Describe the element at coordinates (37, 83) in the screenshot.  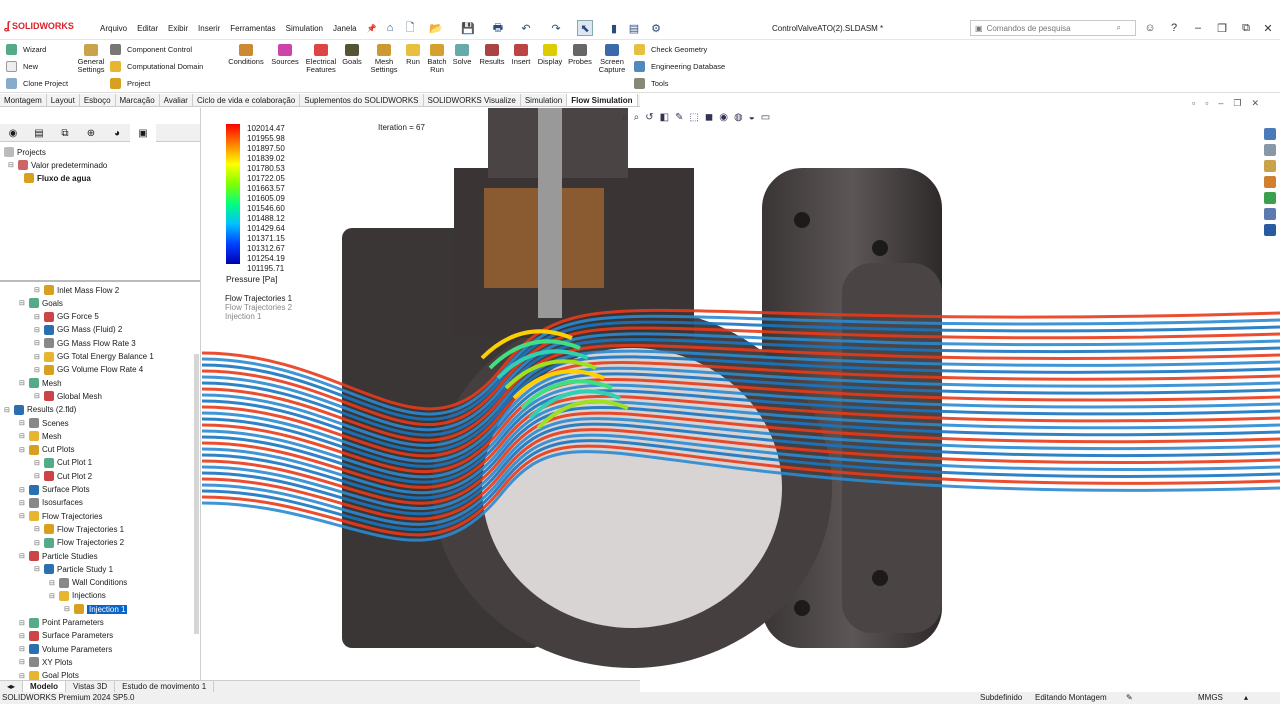
I see `clone-project-button: Clone Project` at that location.